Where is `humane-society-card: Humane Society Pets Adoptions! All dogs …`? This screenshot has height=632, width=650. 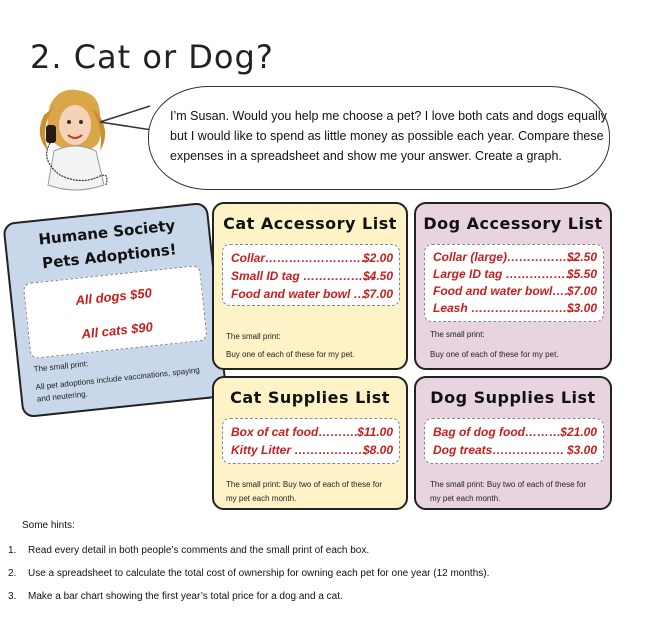 humane-society-card: Humane Society Pets Adoptions! All dogs … is located at coordinates (115, 310).